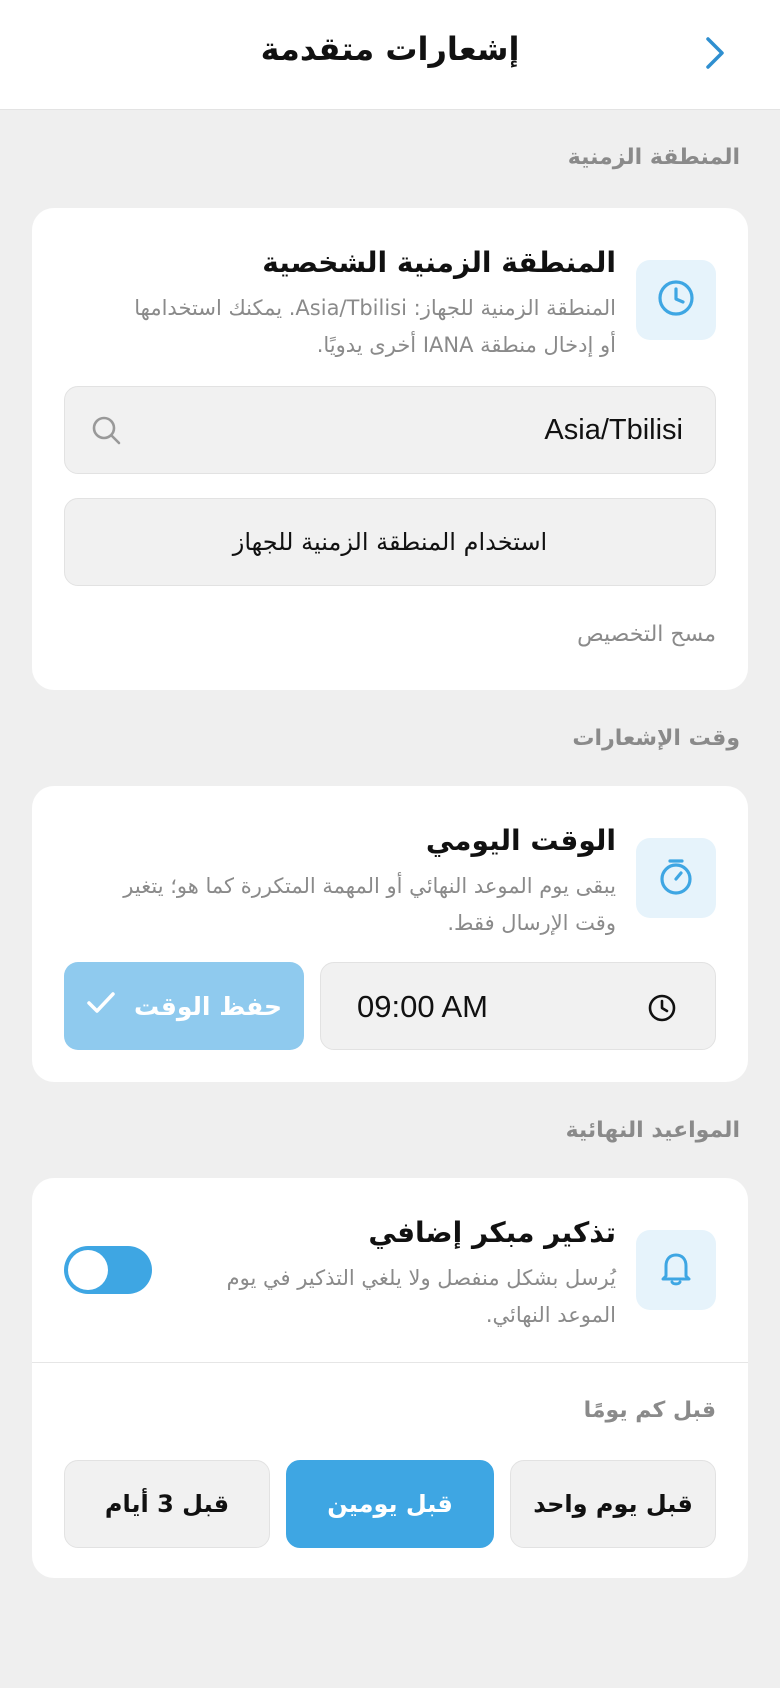 This screenshot has height=1688, width=780. What do you see at coordinates (167, 1504) in the screenshot?
I see `option-three-days-before: قبل 3 أيام` at bounding box center [167, 1504].